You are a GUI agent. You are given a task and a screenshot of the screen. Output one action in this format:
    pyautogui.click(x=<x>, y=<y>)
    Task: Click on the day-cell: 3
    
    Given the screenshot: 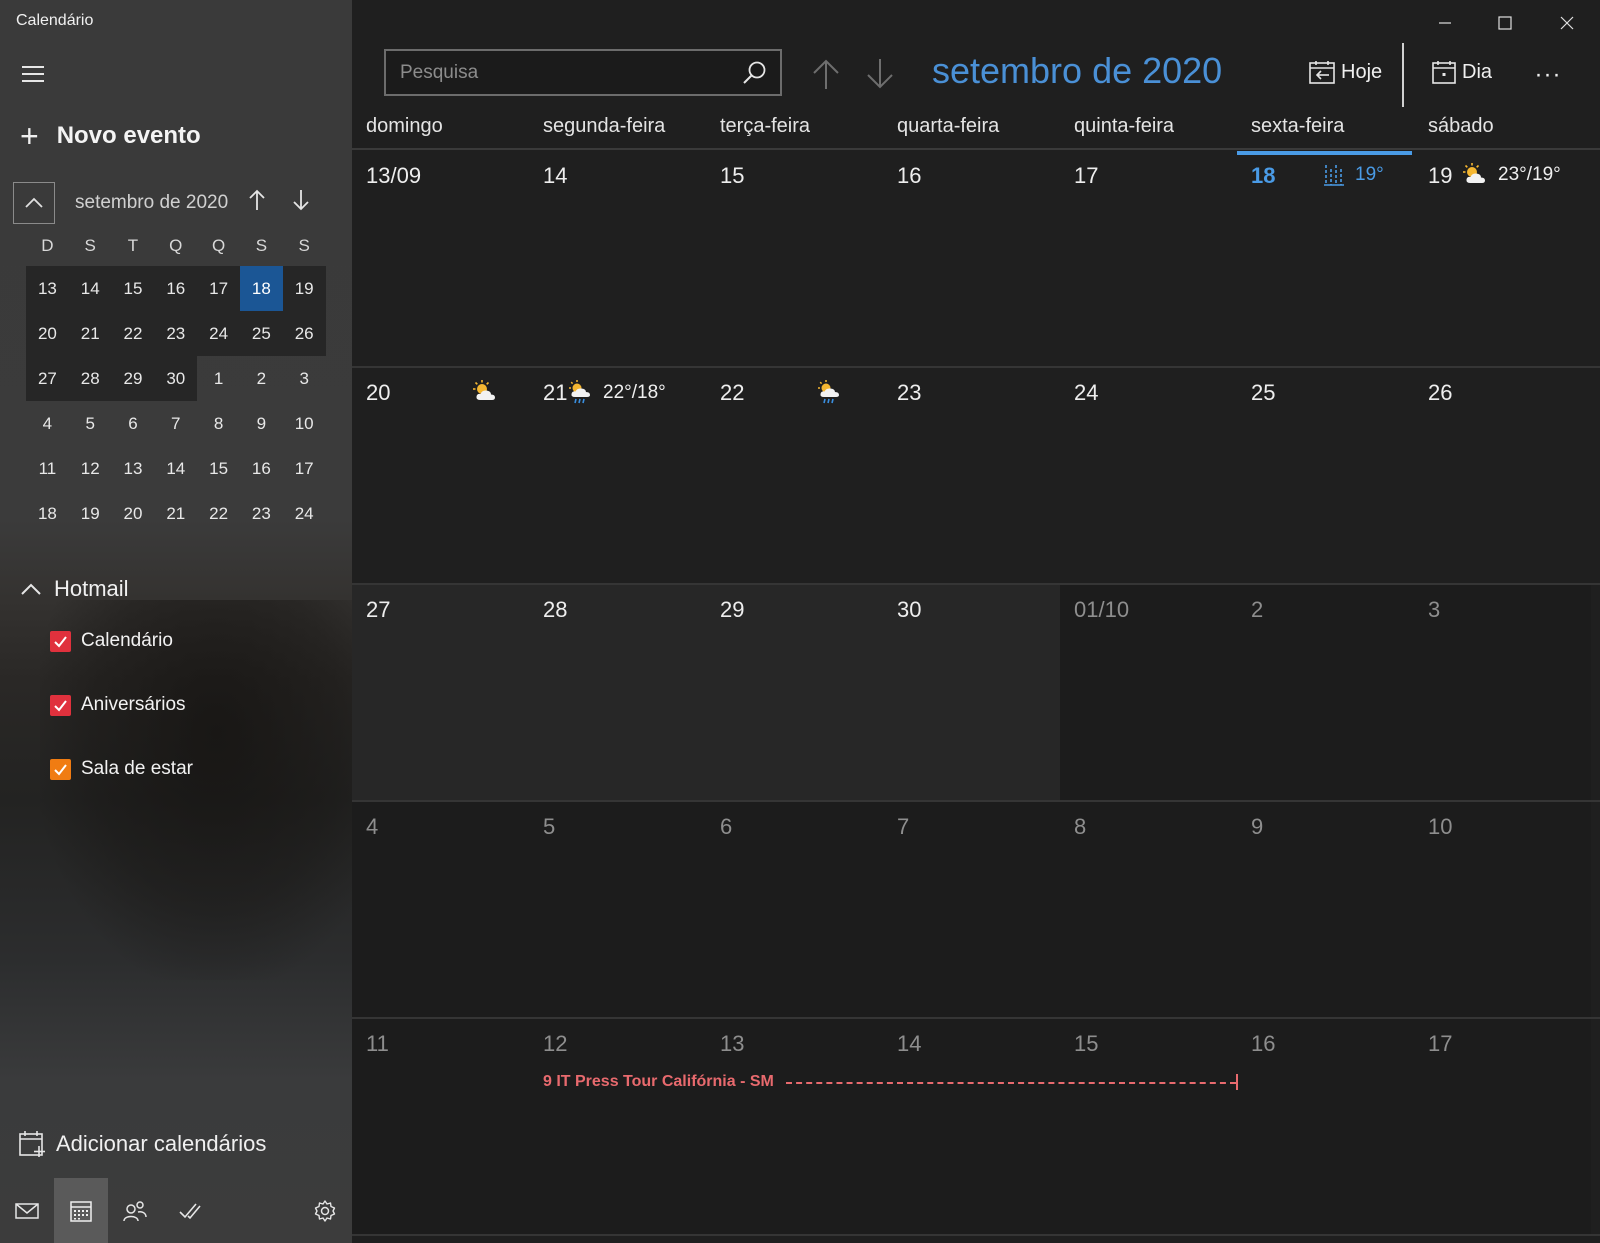 What is the action you would take?
    pyautogui.click(x=1502, y=692)
    